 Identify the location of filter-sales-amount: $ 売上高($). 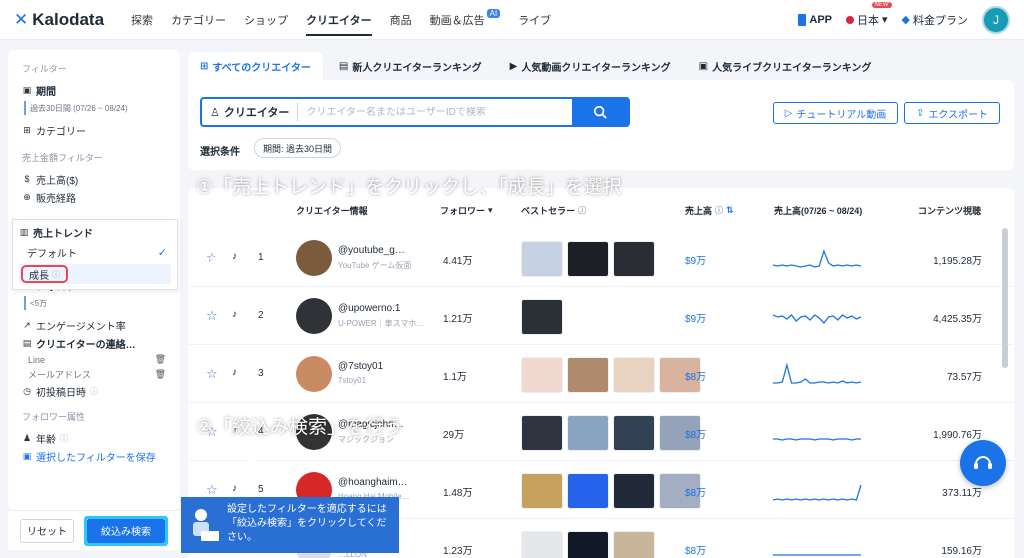
(94, 179).